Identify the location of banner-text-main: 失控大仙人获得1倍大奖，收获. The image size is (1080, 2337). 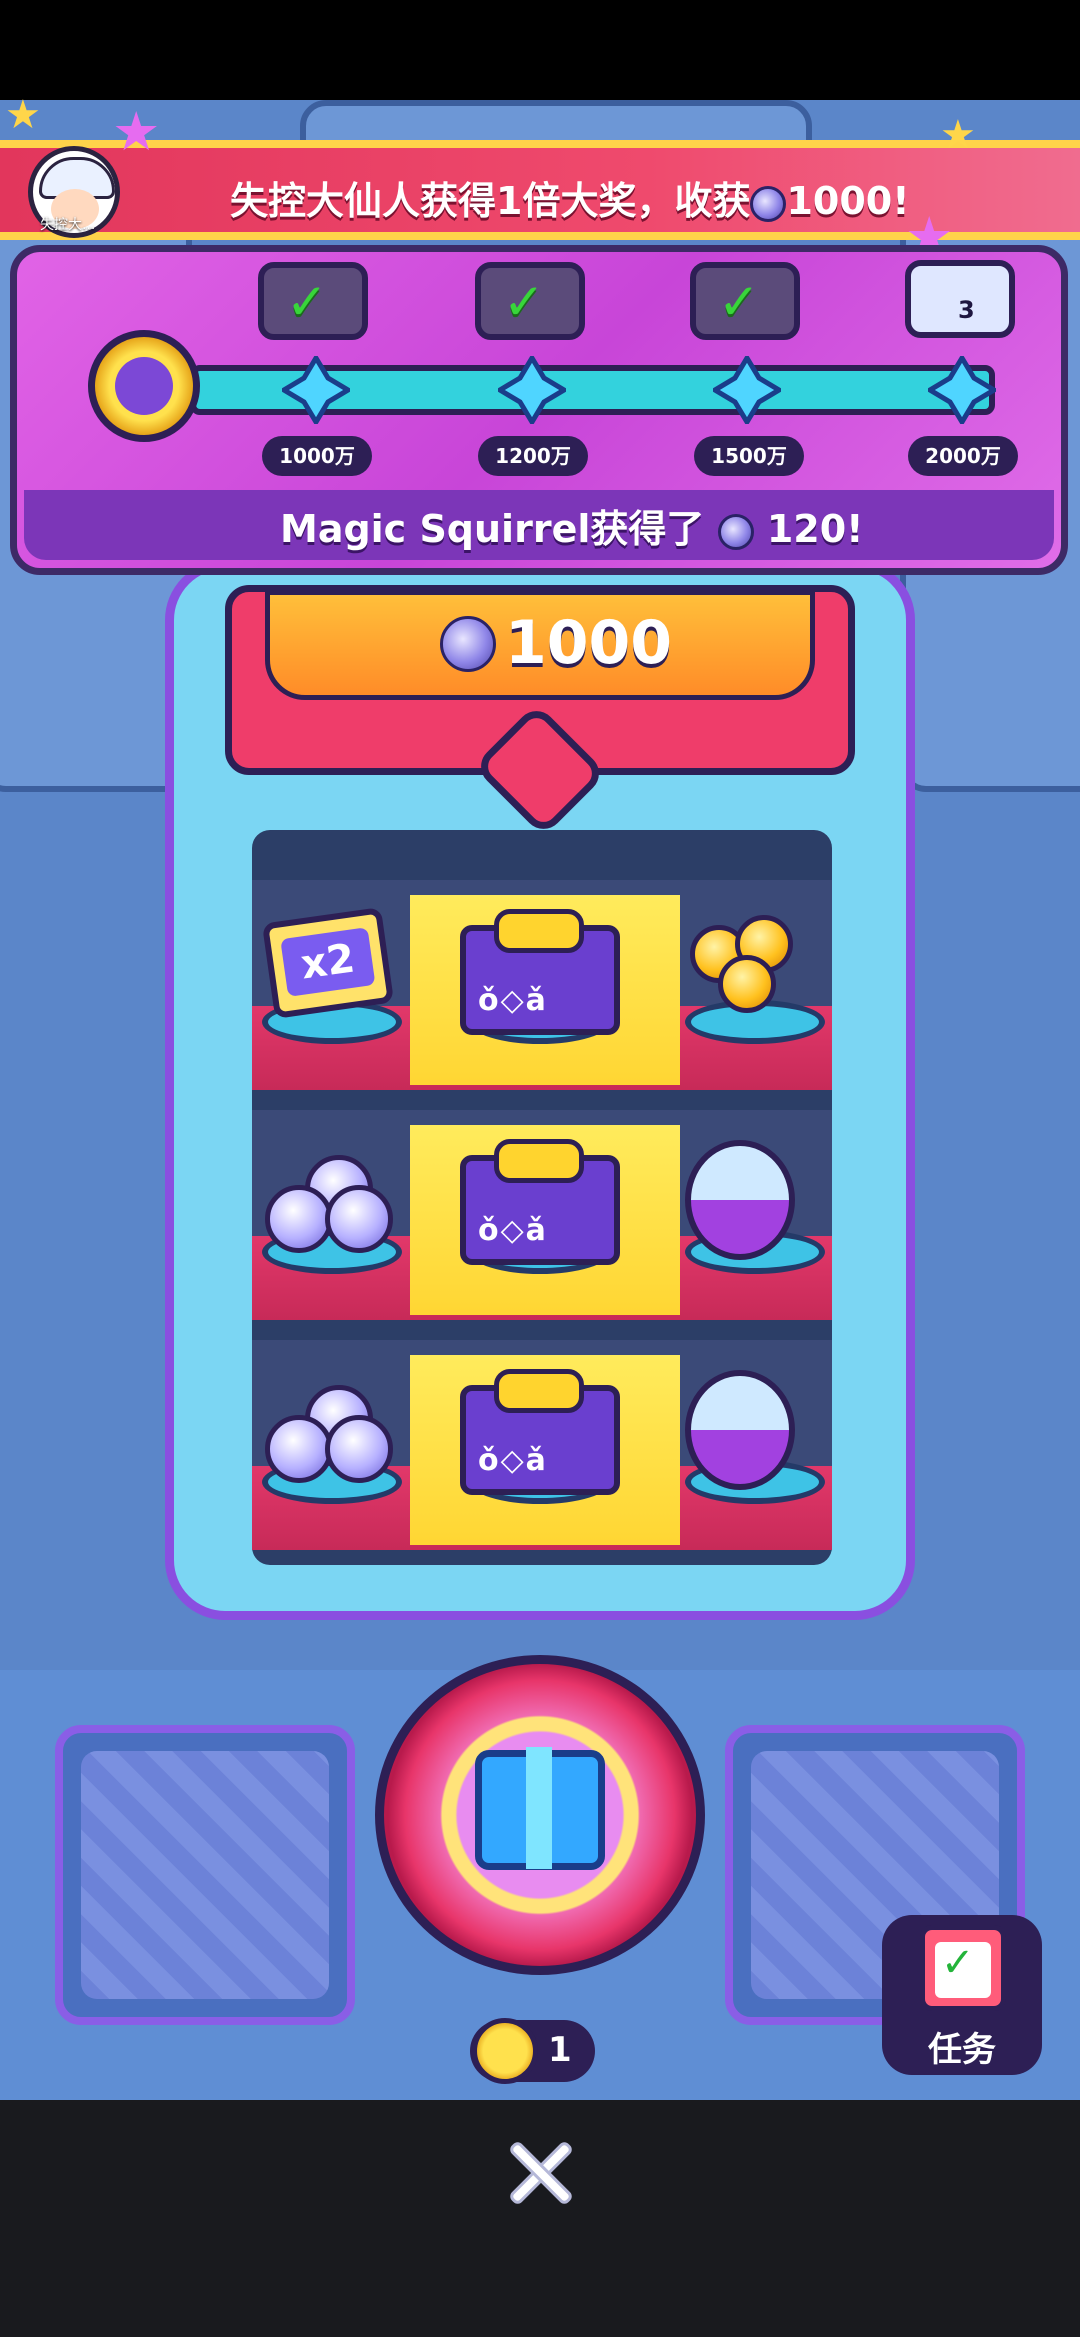
(490, 201).